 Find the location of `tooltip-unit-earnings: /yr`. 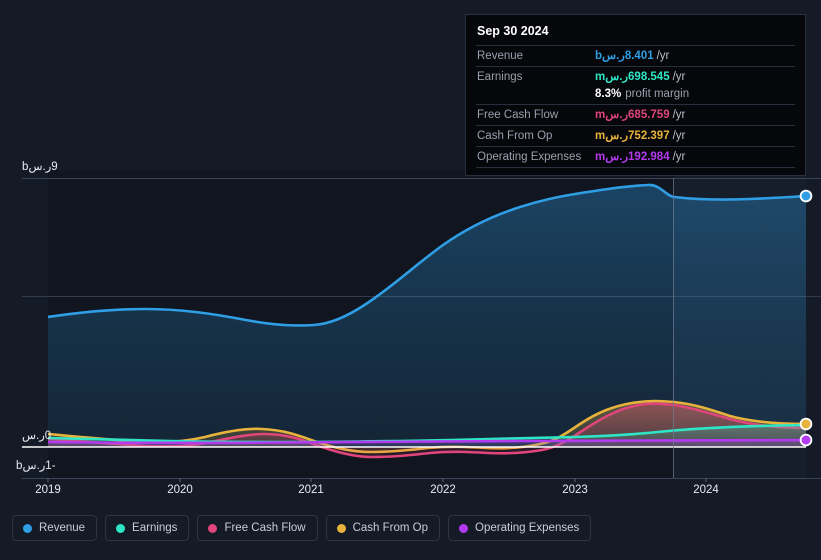

tooltip-unit-earnings: /yr is located at coordinates (679, 77).